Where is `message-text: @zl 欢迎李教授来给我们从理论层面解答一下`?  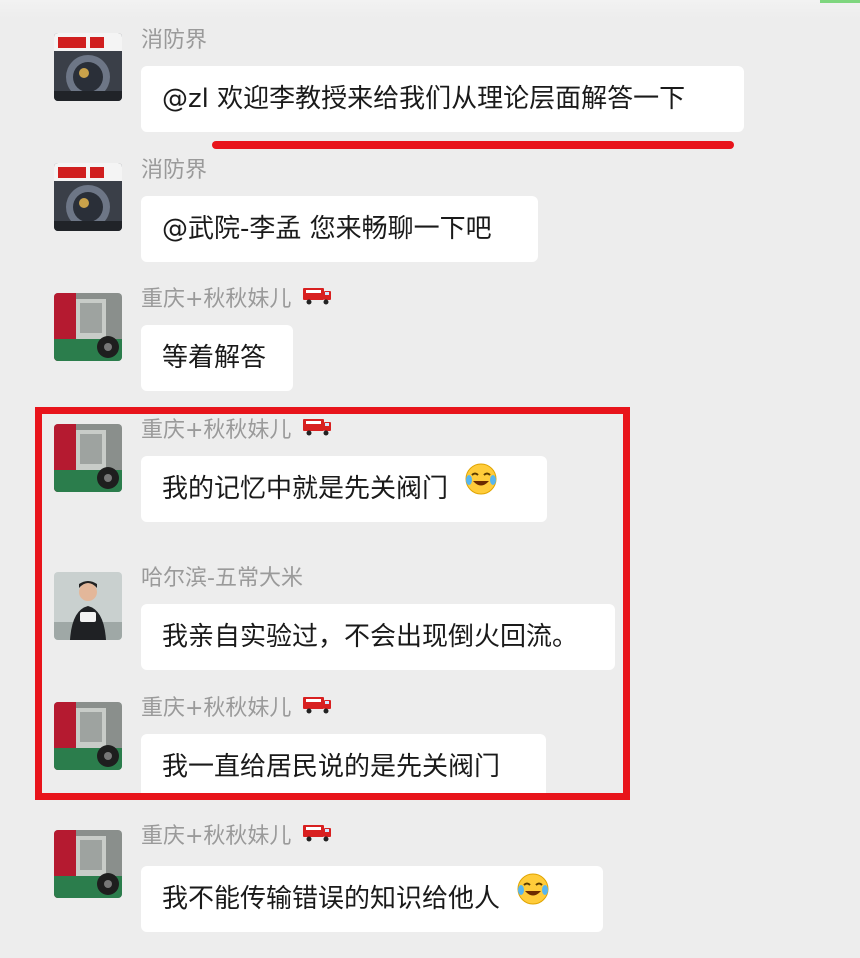 message-text: @zl 欢迎李教授来给我们从理论层面解答一下 is located at coordinates (424, 99).